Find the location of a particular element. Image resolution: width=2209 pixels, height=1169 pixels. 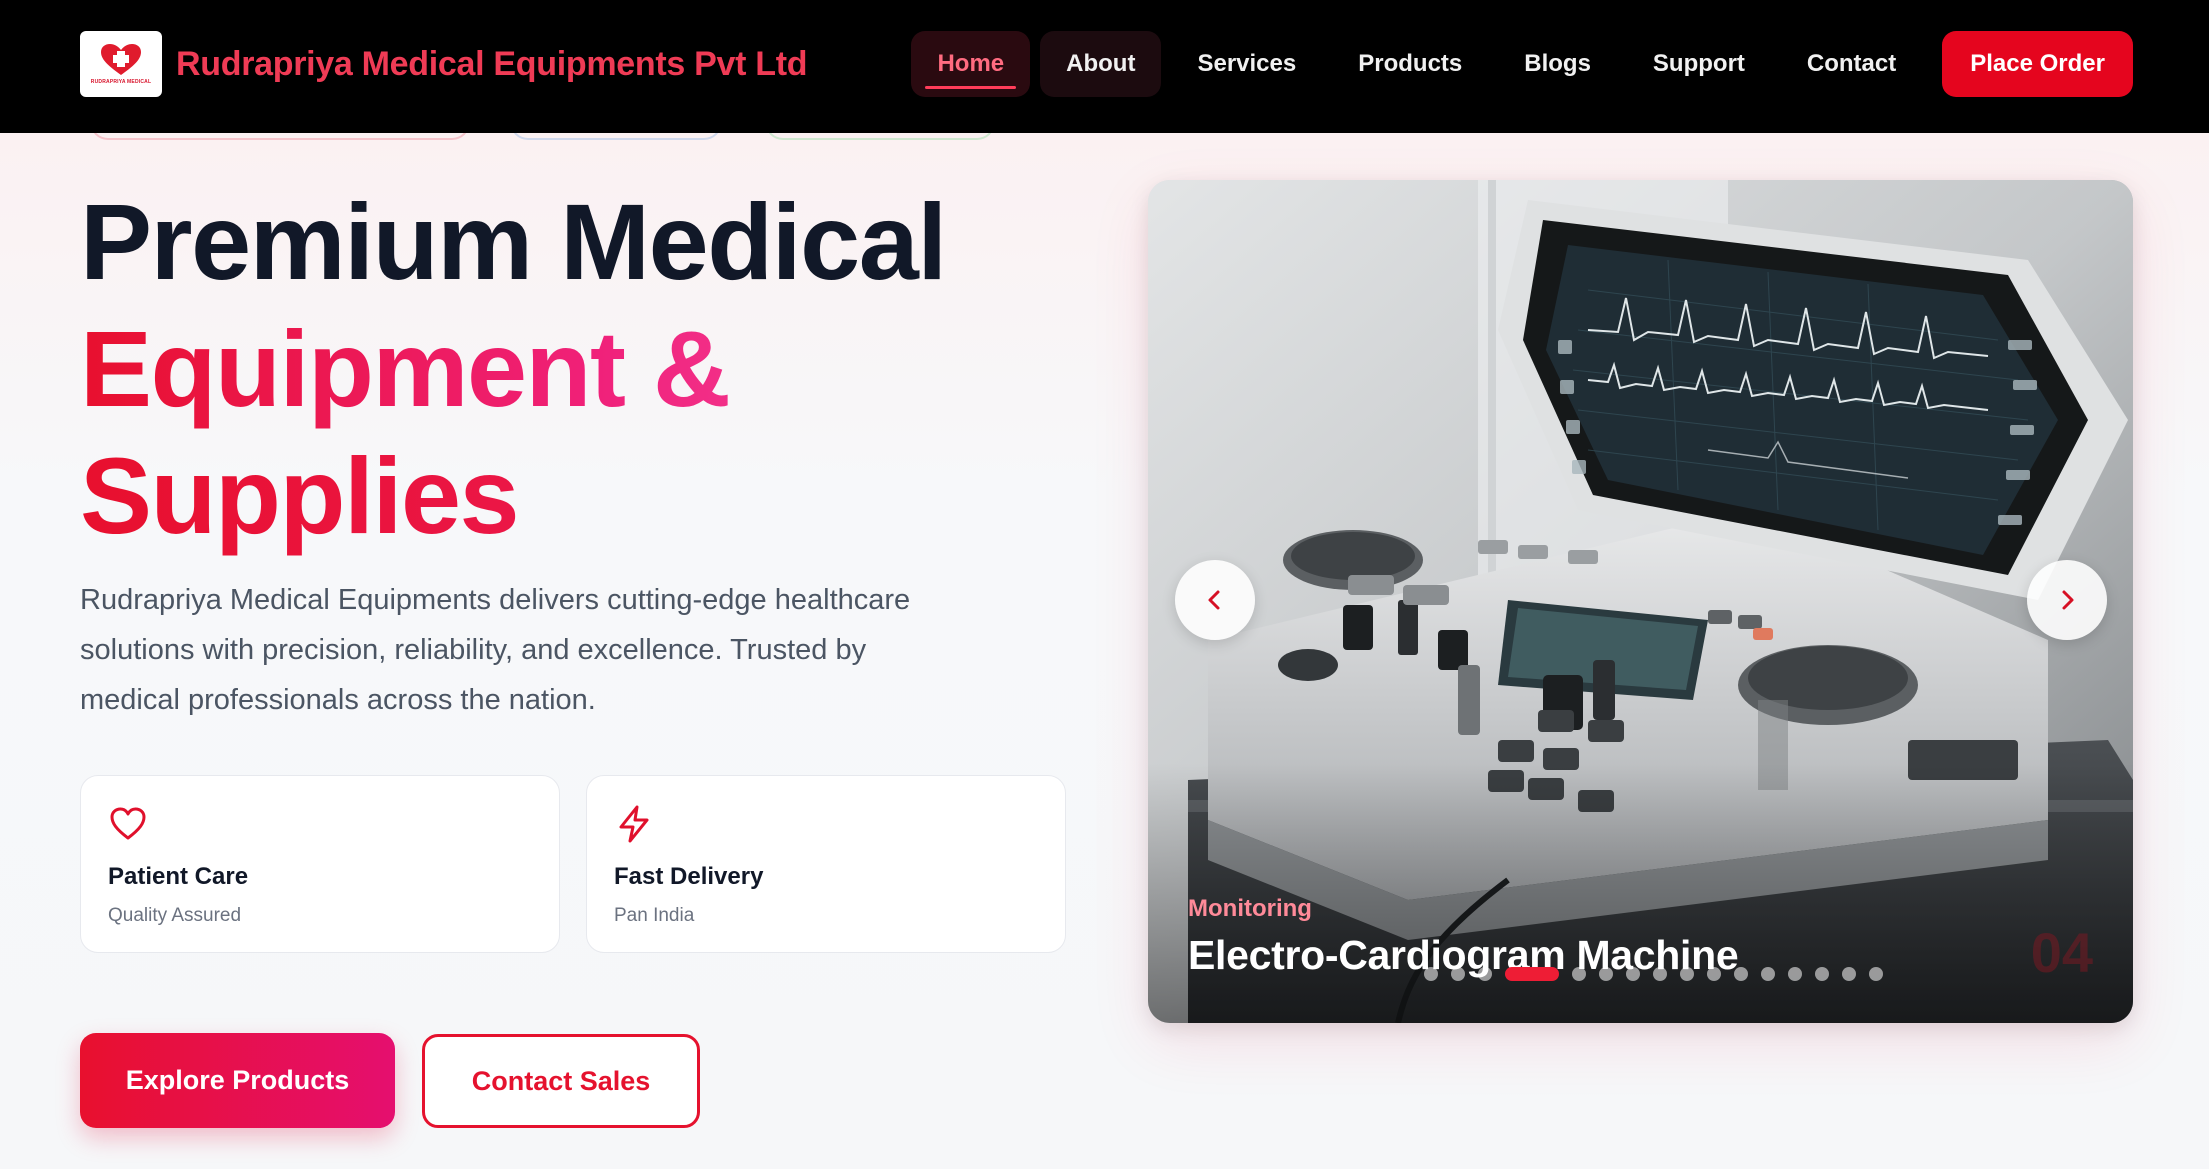

feature-card-patient-care: Patient Care Quality Assured is located at coordinates (320, 864).